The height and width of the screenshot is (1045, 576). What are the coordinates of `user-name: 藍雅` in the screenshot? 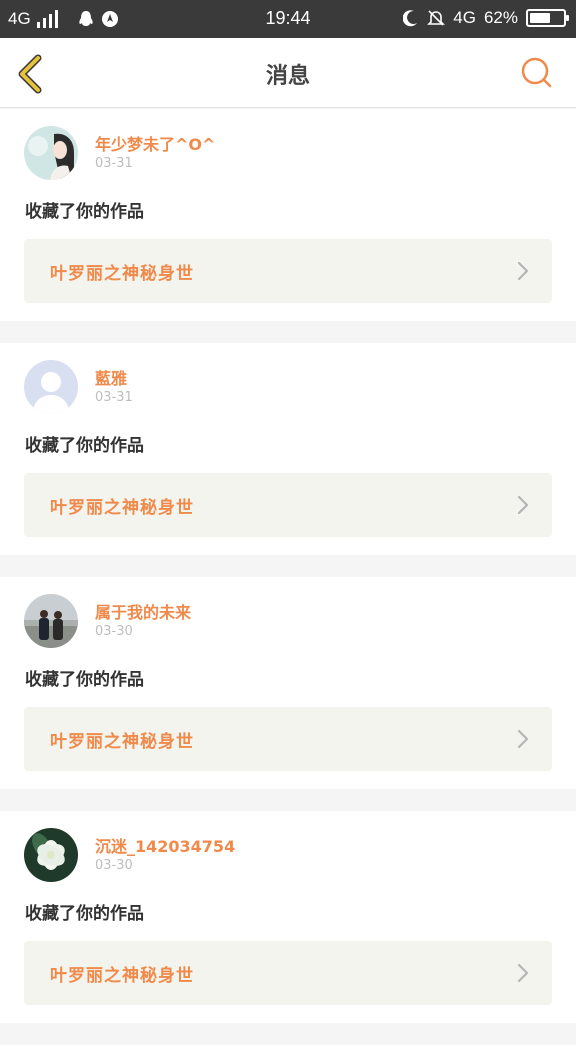 It's located at (111, 377).